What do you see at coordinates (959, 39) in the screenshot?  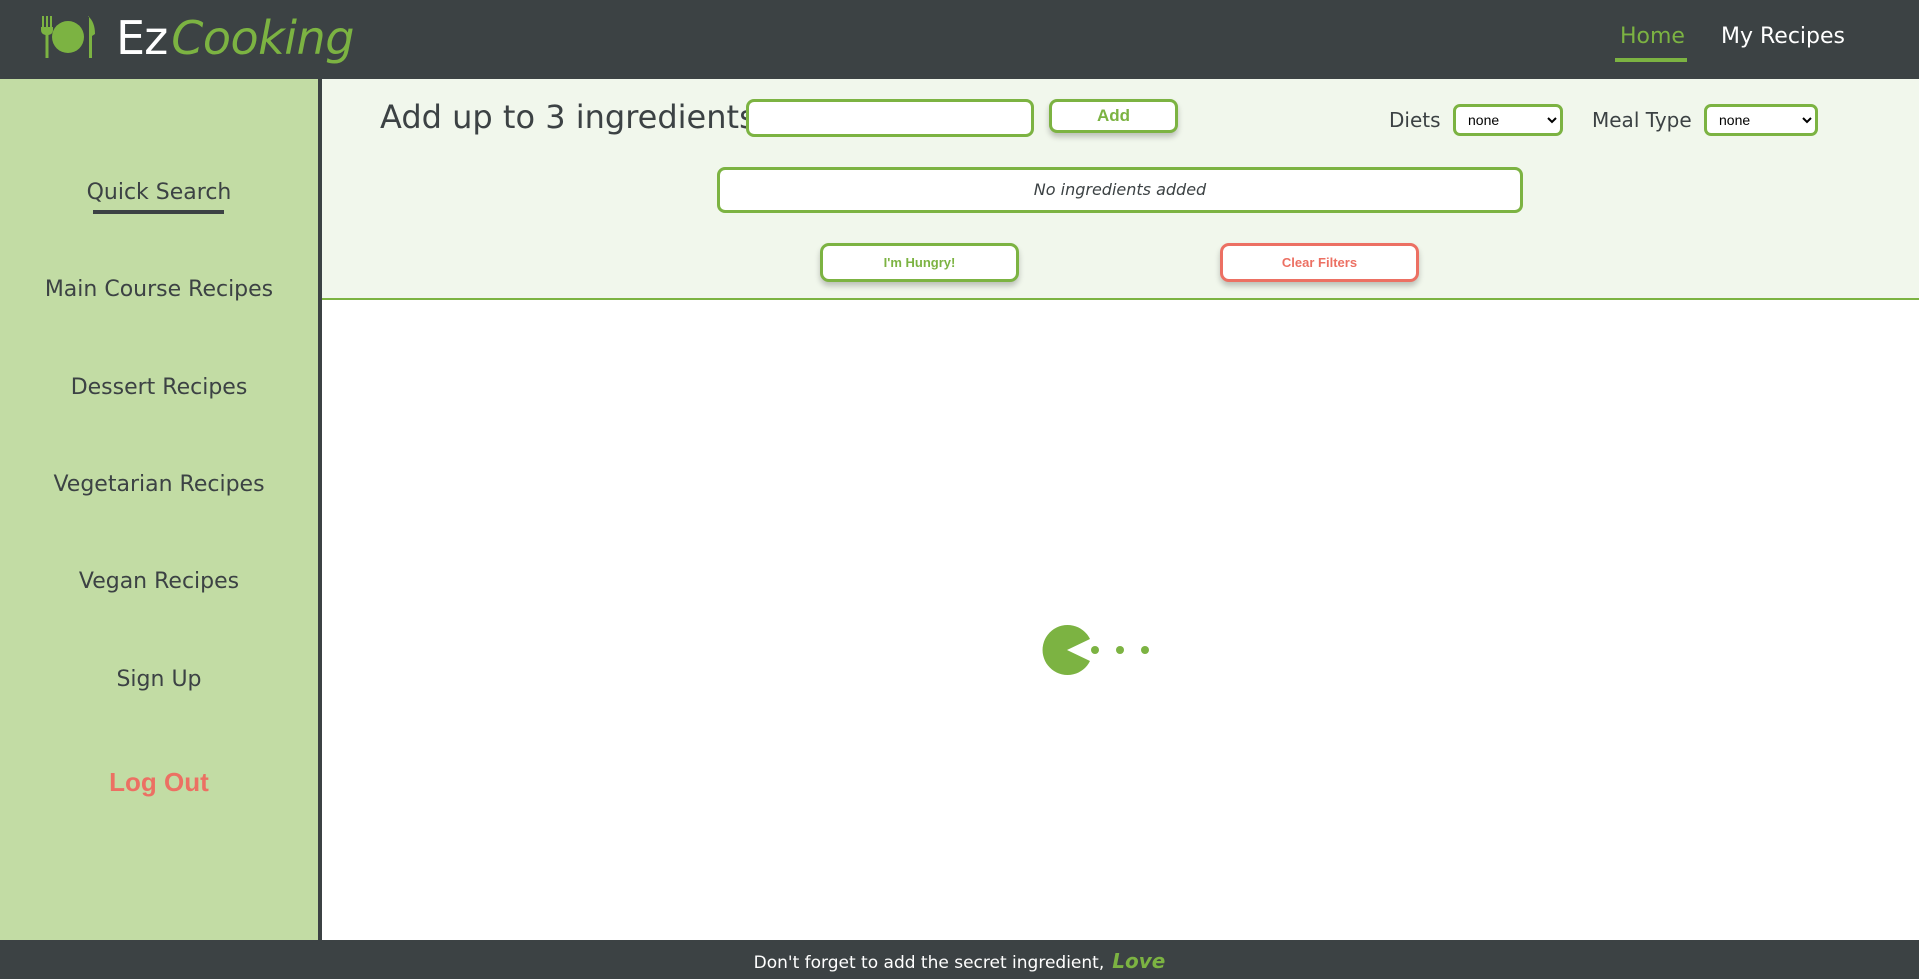 I see `top-navbar: EzCooking Home My Recipes` at bounding box center [959, 39].